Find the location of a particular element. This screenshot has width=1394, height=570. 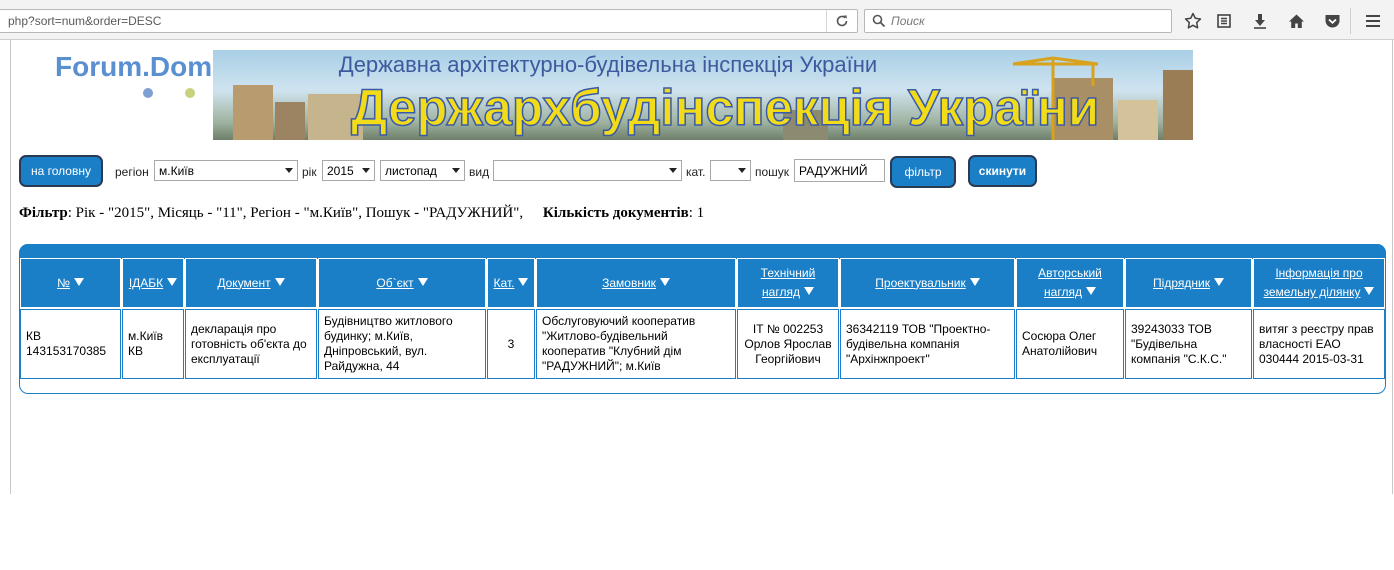

downloads-button is located at coordinates (1260, 21).